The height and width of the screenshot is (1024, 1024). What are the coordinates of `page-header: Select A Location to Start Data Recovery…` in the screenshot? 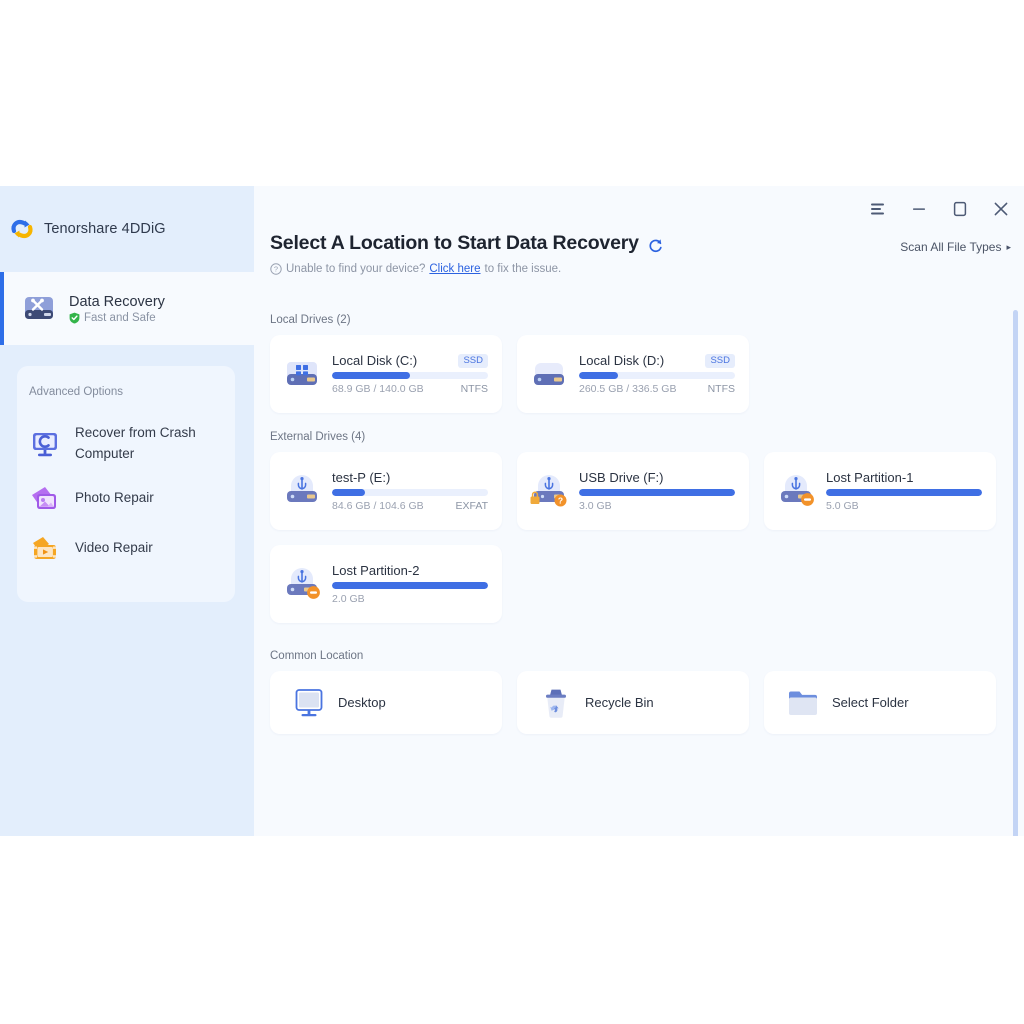 It's located at (639, 243).